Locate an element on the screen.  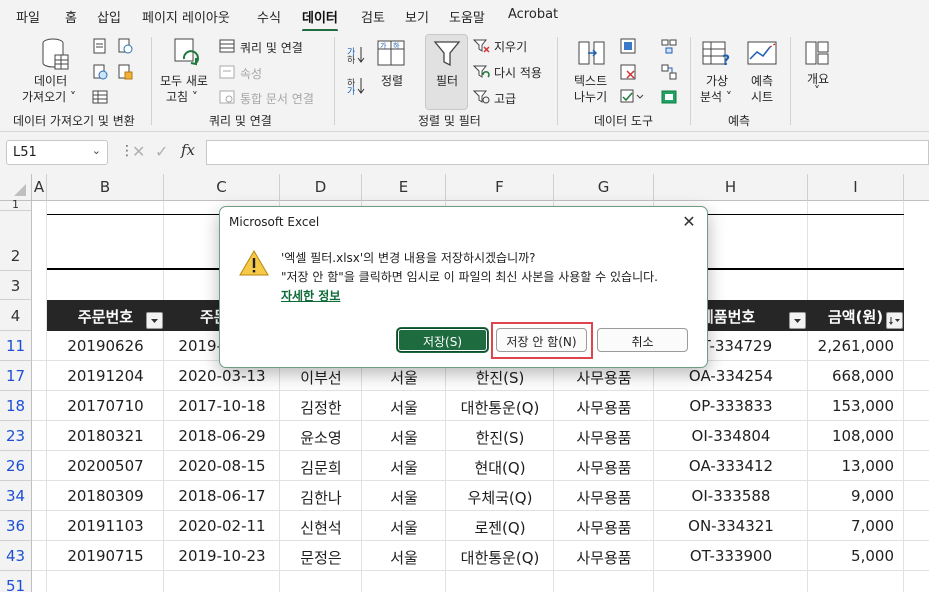
row-header-43: 43 is located at coordinates (16, 556).